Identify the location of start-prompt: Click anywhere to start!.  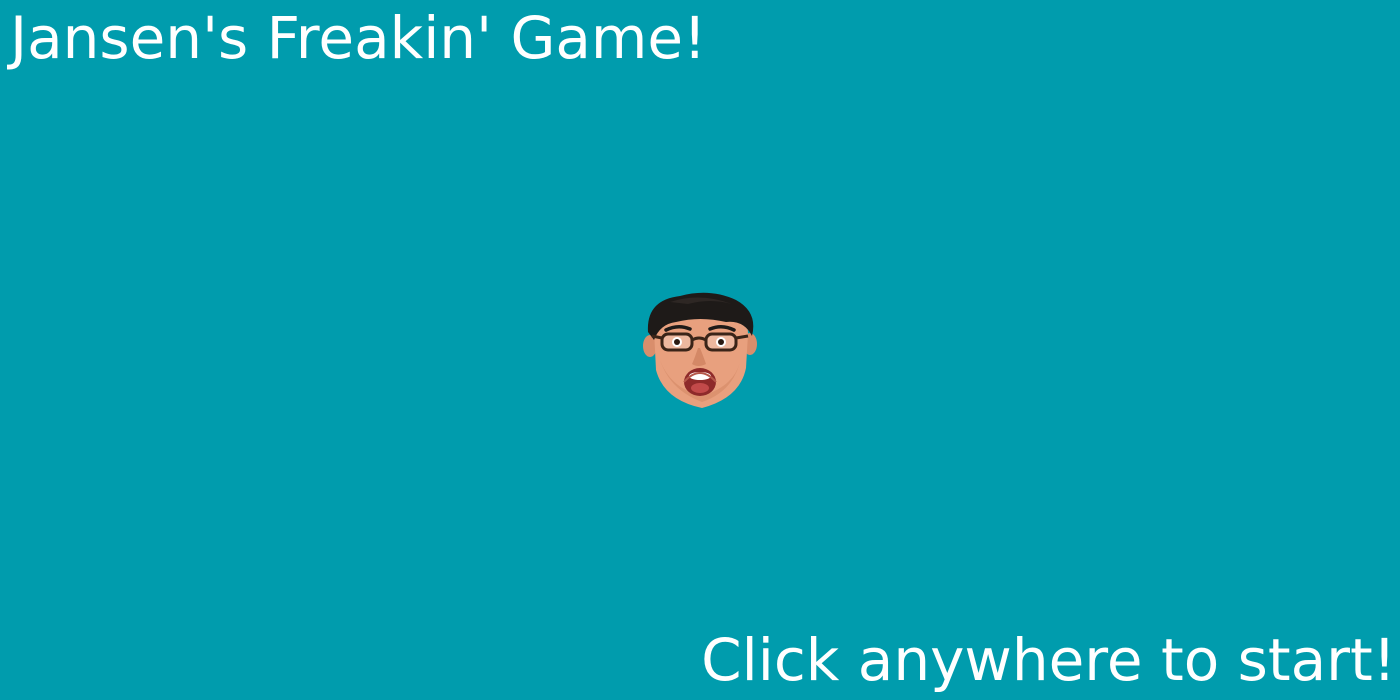
(1048, 660).